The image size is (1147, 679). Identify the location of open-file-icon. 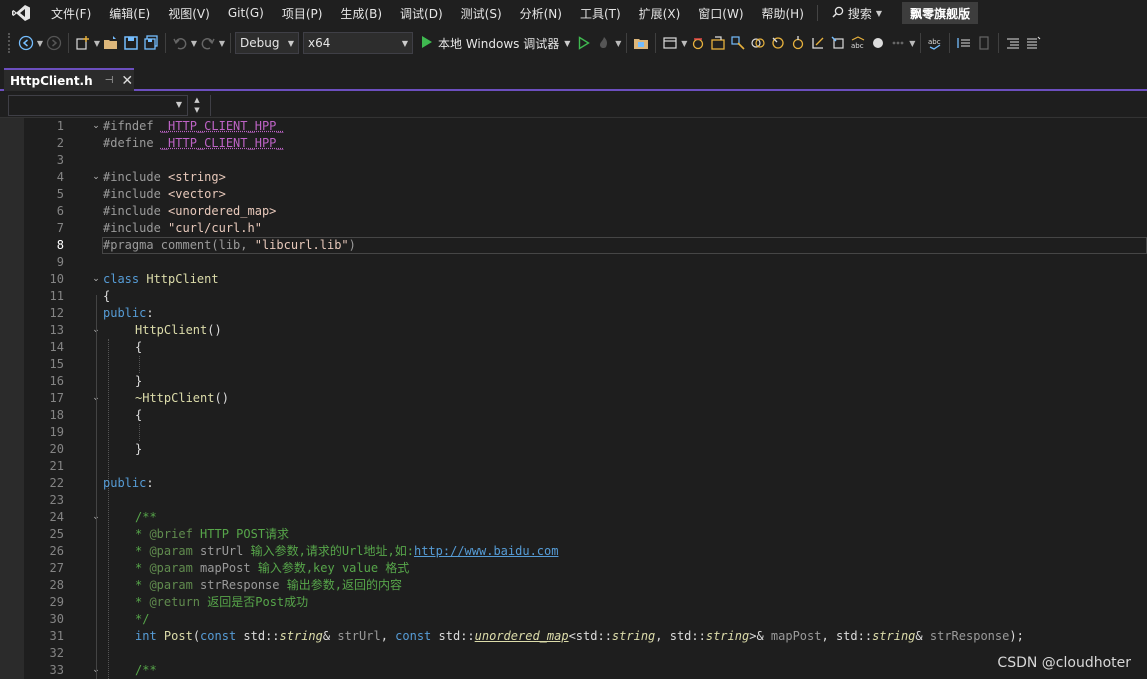
(111, 43).